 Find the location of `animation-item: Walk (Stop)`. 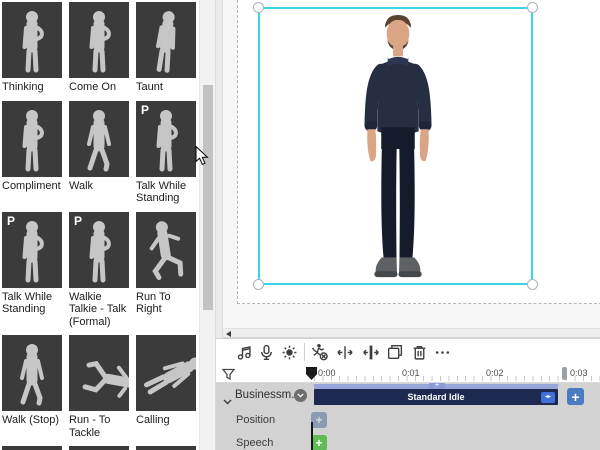

animation-item: Walk (Stop) is located at coordinates (32, 387).